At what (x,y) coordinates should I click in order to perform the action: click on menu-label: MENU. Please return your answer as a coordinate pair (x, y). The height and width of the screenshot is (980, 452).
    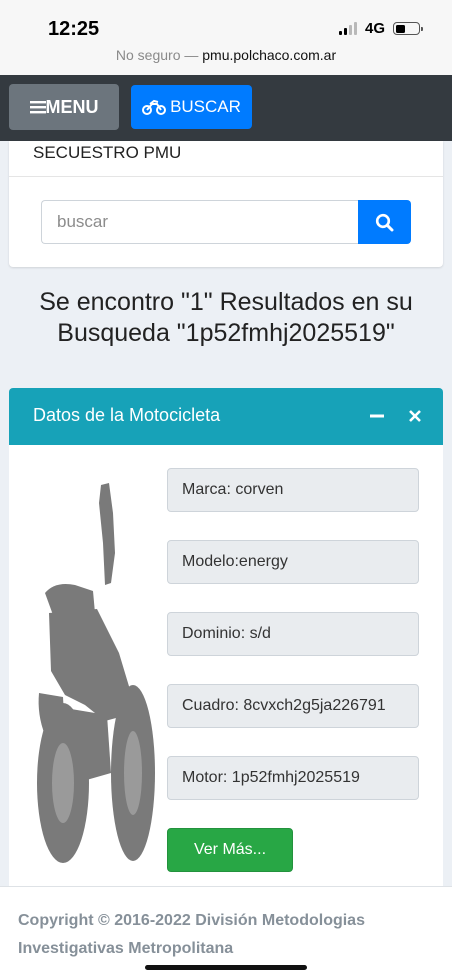
    Looking at the image, I should click on (72, 106).